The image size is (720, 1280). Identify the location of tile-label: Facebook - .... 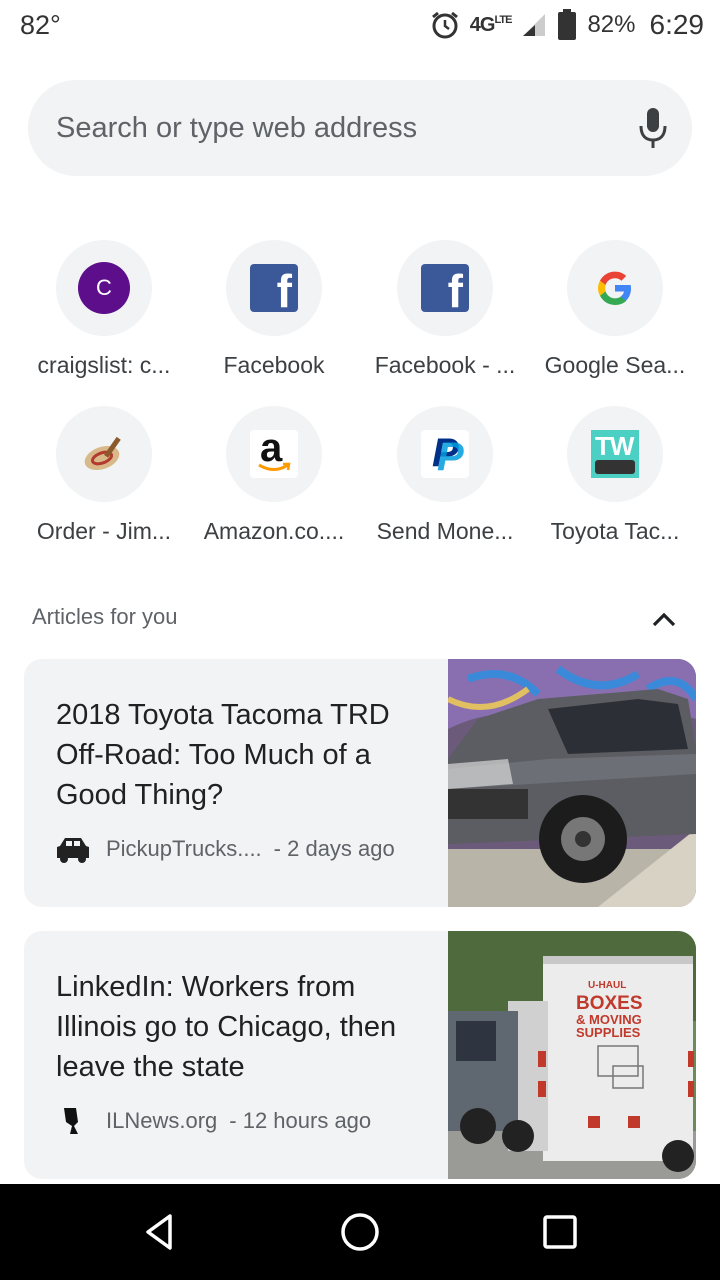
(445, 365).